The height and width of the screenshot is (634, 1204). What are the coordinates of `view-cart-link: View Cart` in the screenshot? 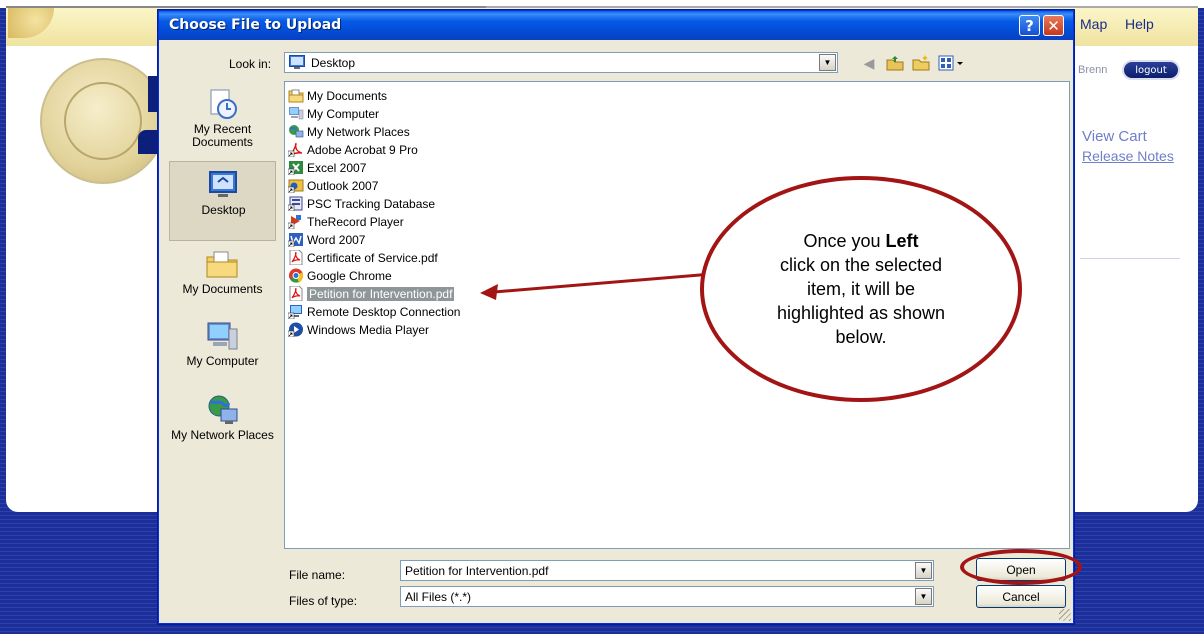 It's located at (1114, 136).